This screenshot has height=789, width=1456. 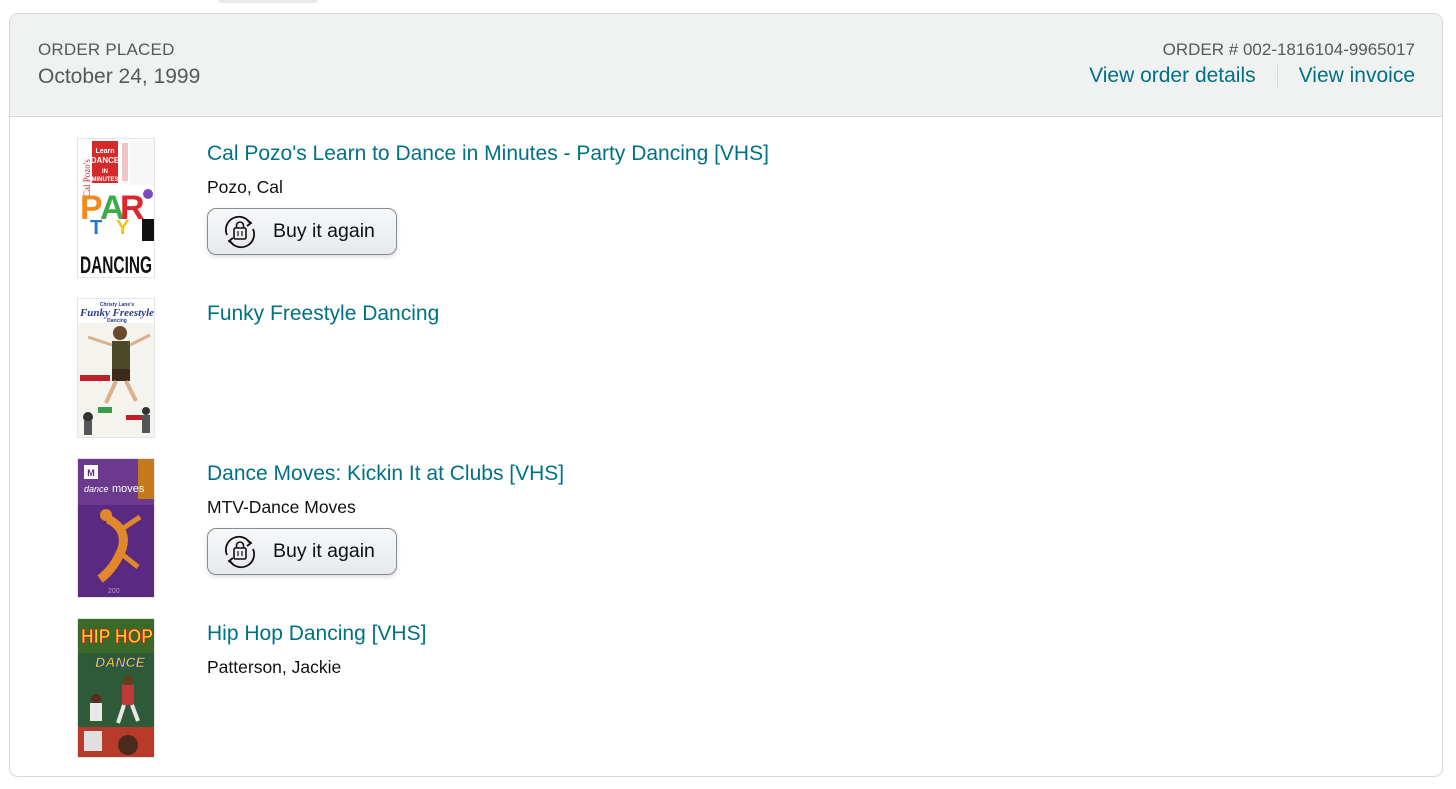 I want to click on item-thumbnail-dance-moves: M dance moves 200, so click(x=116, y=528).